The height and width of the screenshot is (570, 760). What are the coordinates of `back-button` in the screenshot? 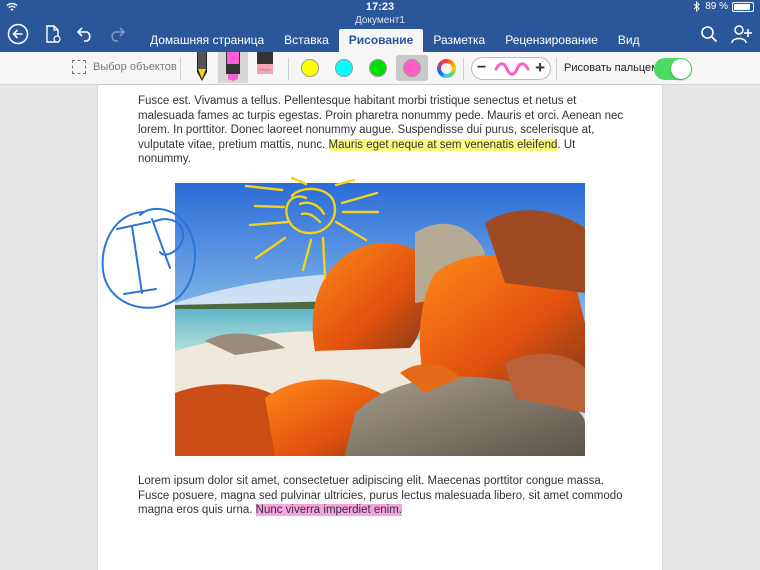 It's located at (18, 34).